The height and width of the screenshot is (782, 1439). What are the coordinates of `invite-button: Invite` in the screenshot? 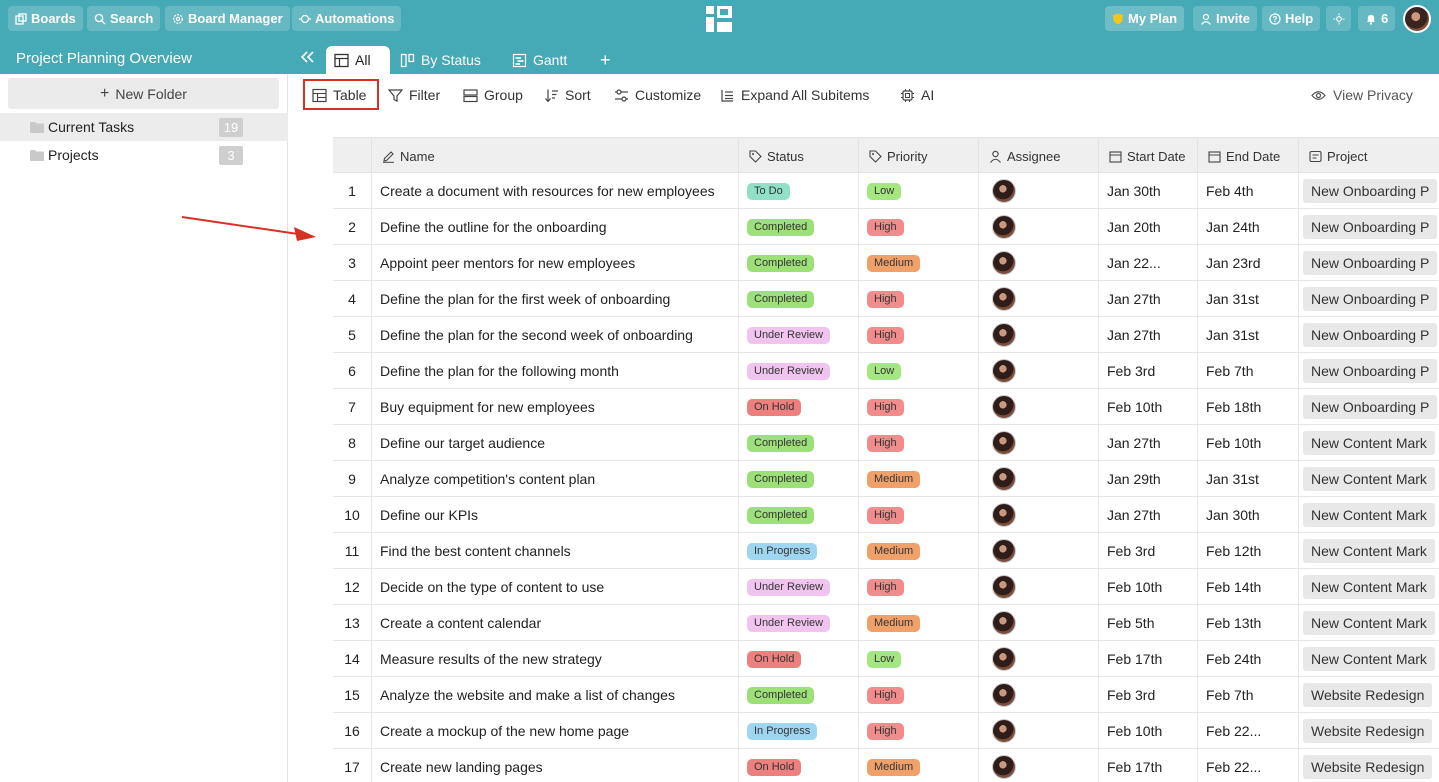 It's located at (1225, 18).